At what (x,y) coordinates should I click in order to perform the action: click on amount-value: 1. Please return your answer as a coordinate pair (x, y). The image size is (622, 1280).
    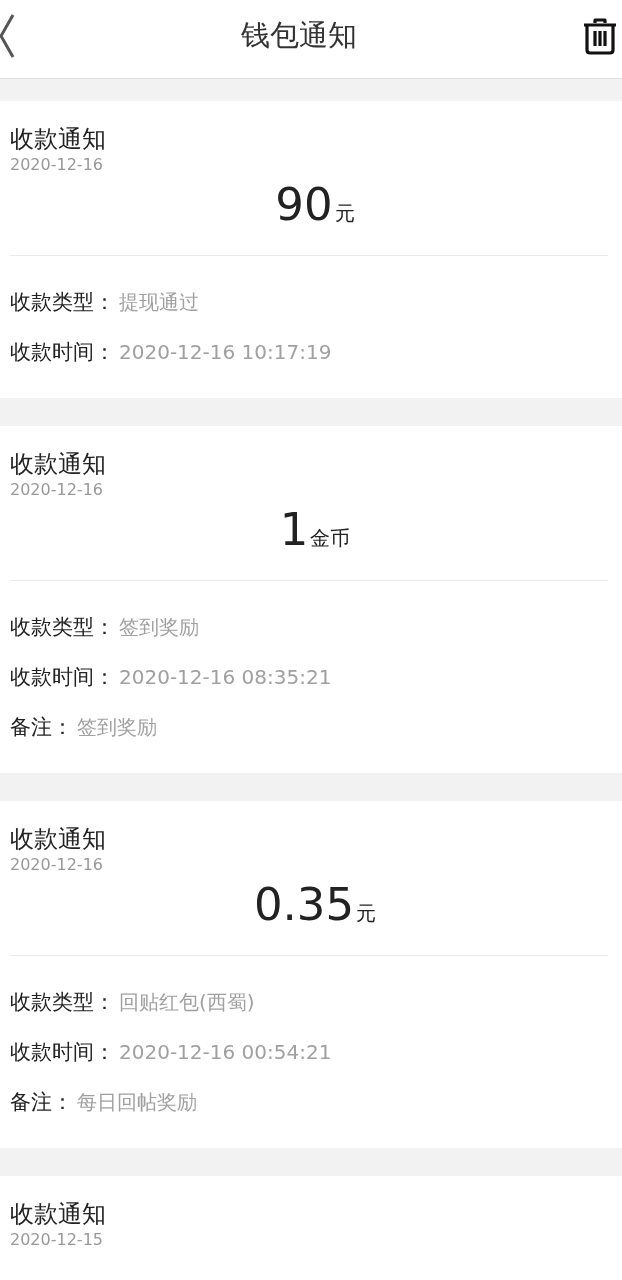
    Looking at the image, I should click on (294, 530).